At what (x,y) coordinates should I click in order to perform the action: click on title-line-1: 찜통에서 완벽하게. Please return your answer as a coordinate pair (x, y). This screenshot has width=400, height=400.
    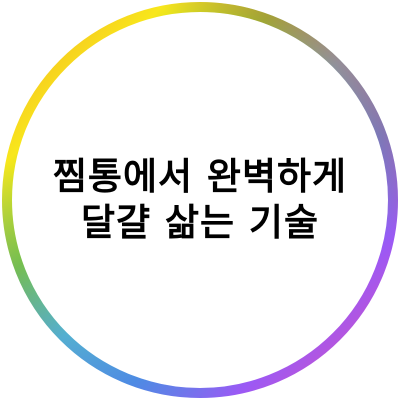
    Looking at the image, I should click on (200, 176).